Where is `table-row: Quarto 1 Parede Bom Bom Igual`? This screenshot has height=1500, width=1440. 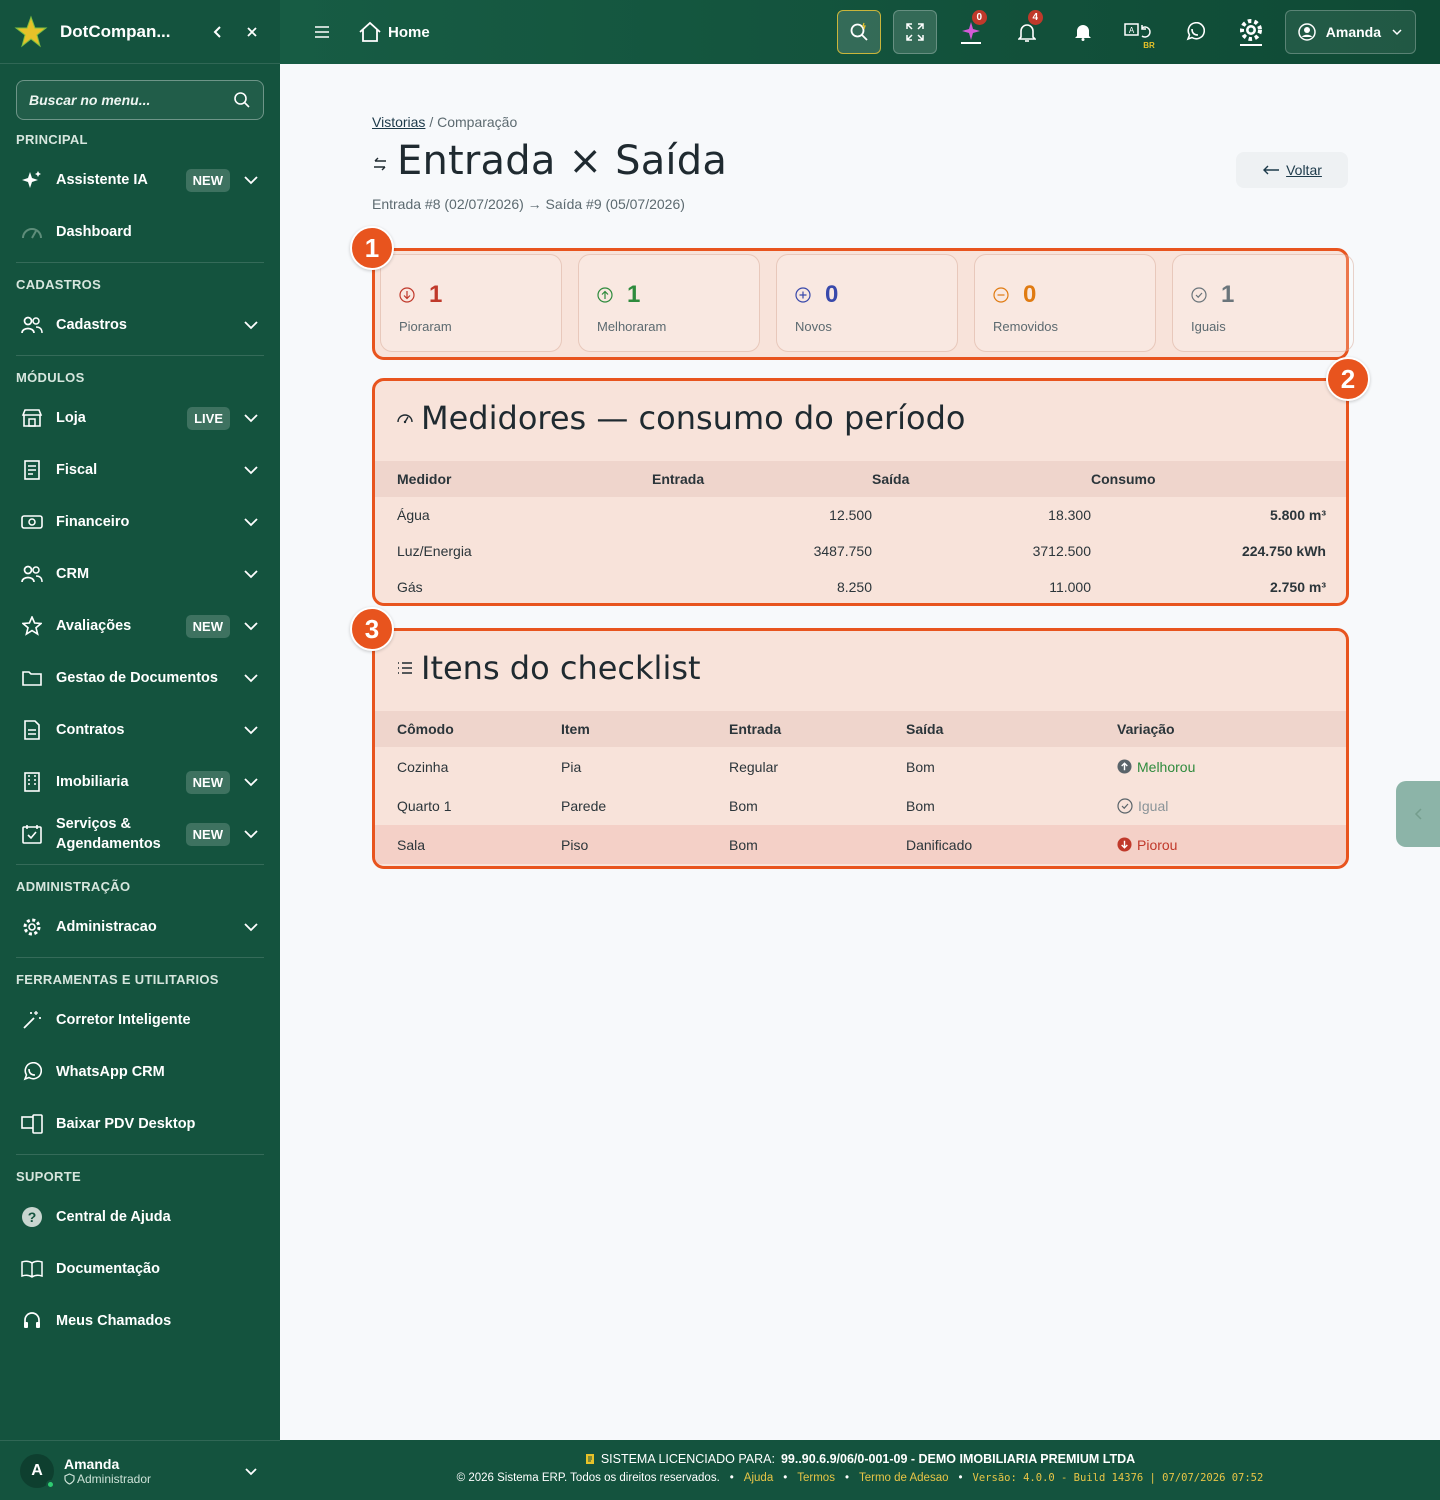
table-row: Quarto 1 Parede Bom Bom Igual is located at coordinates (860, 805).